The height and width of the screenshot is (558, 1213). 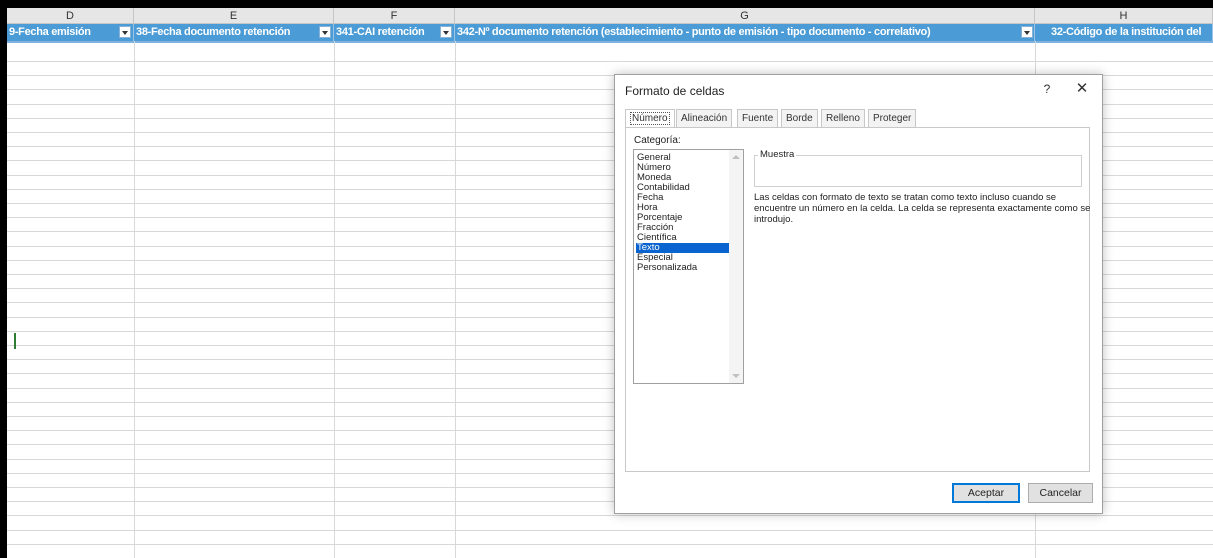 What do you see at coordinates (3, 279) in the screenshot?
I see `left-band` at bounding box center [3, 279].